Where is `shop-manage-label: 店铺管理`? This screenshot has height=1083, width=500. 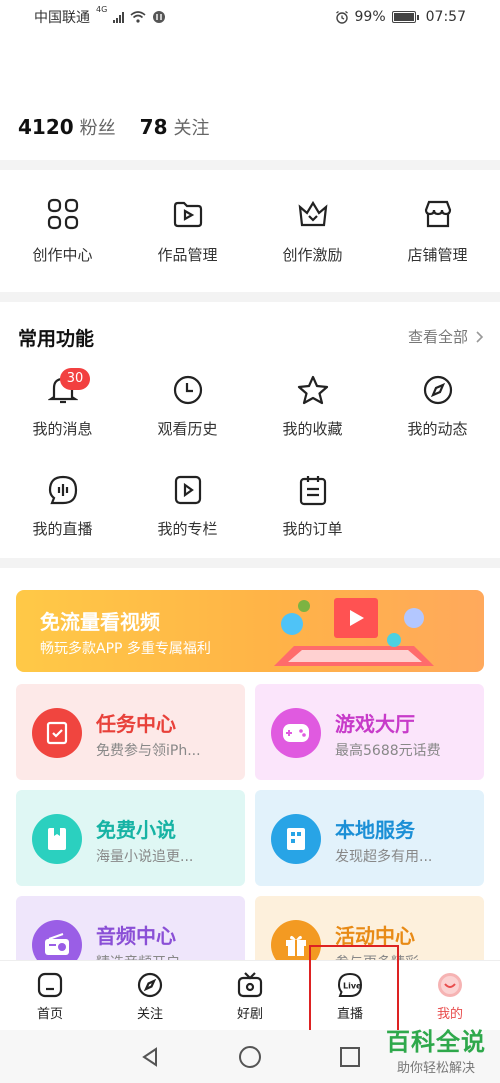
shop-manage-label: 店铺管理 is located at coordinates (437, 255).